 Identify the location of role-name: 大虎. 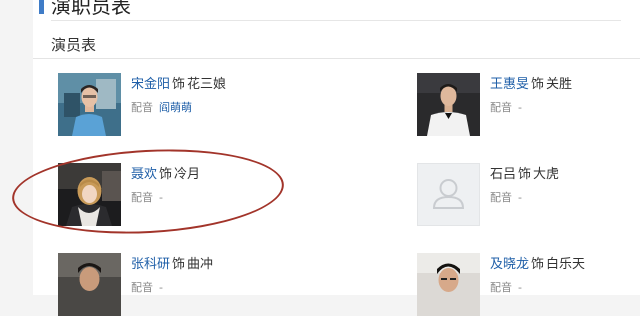
(546, 174).